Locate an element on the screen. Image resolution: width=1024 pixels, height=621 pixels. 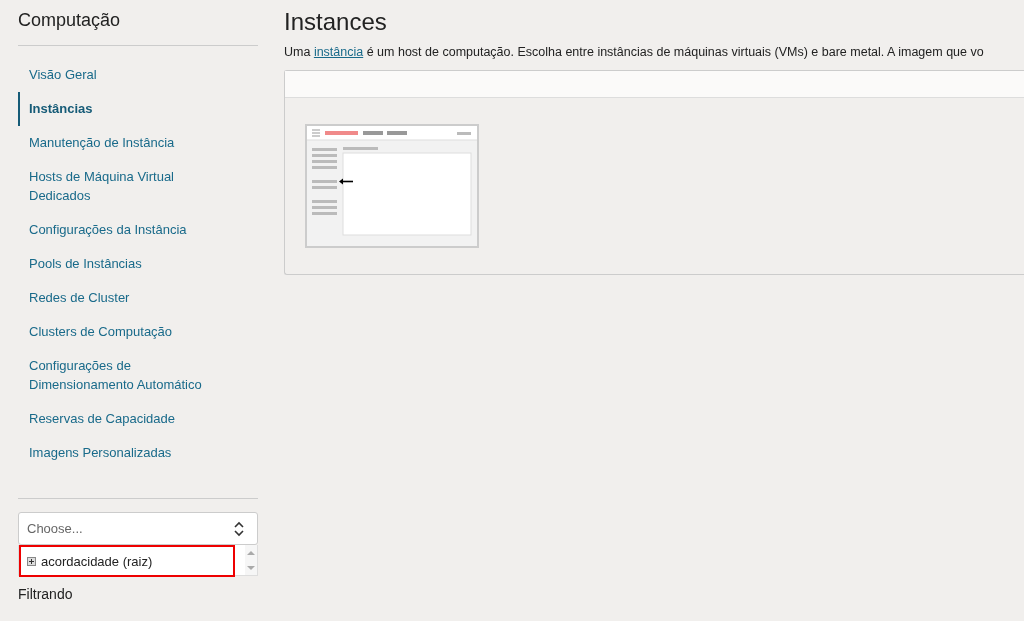
description-text: Uma instância é um host de computação. Escolha entre instâncias de máquinas virtuais (VMs) e bare metal. A imagem que vo is located at coordinates (634, 52).